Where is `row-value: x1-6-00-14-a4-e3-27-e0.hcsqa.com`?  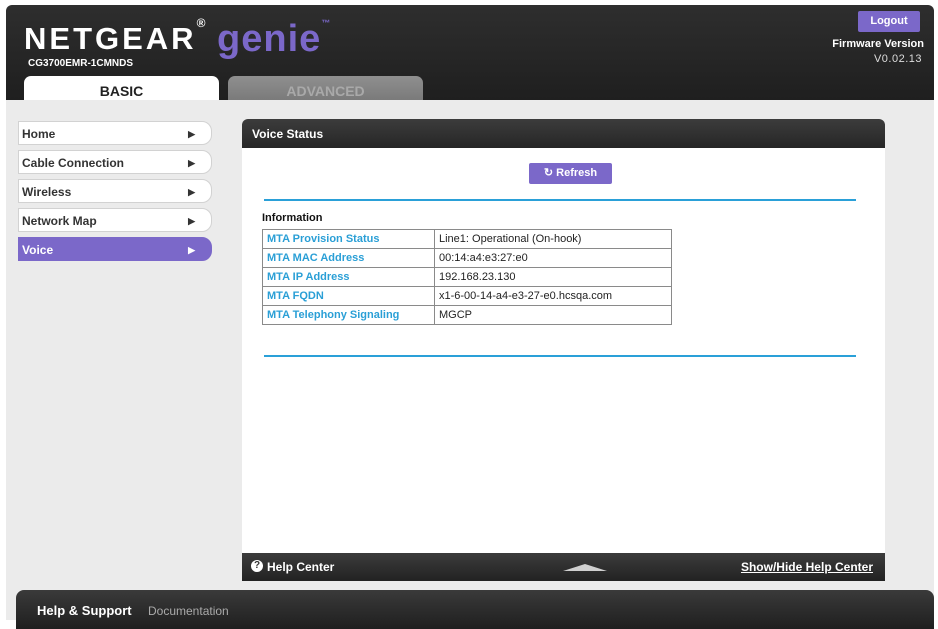
row-value: x1-6-00-14-a4-e3-27-e0.hcsqa.com is located at coordinates (553, 296).